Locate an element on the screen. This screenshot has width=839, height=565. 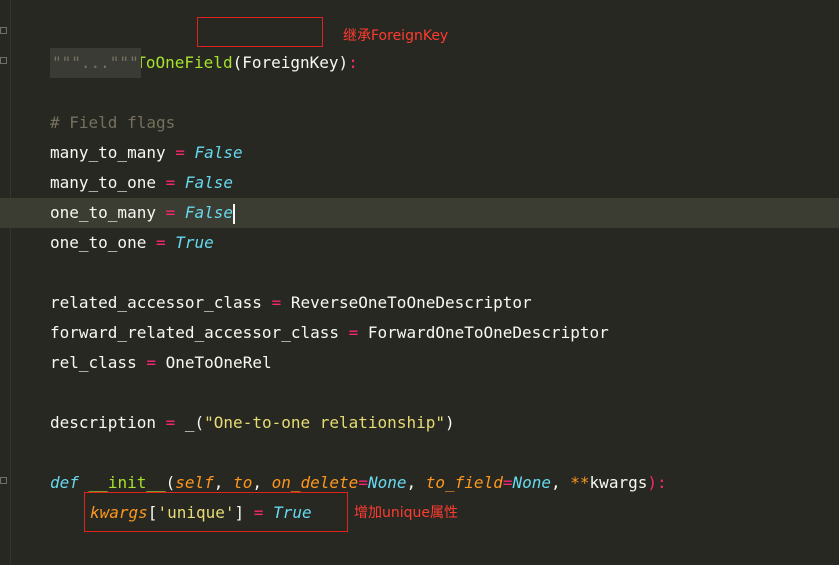
annotation-add-unique: 增加unique属性 is located at coordinates (406, 513).